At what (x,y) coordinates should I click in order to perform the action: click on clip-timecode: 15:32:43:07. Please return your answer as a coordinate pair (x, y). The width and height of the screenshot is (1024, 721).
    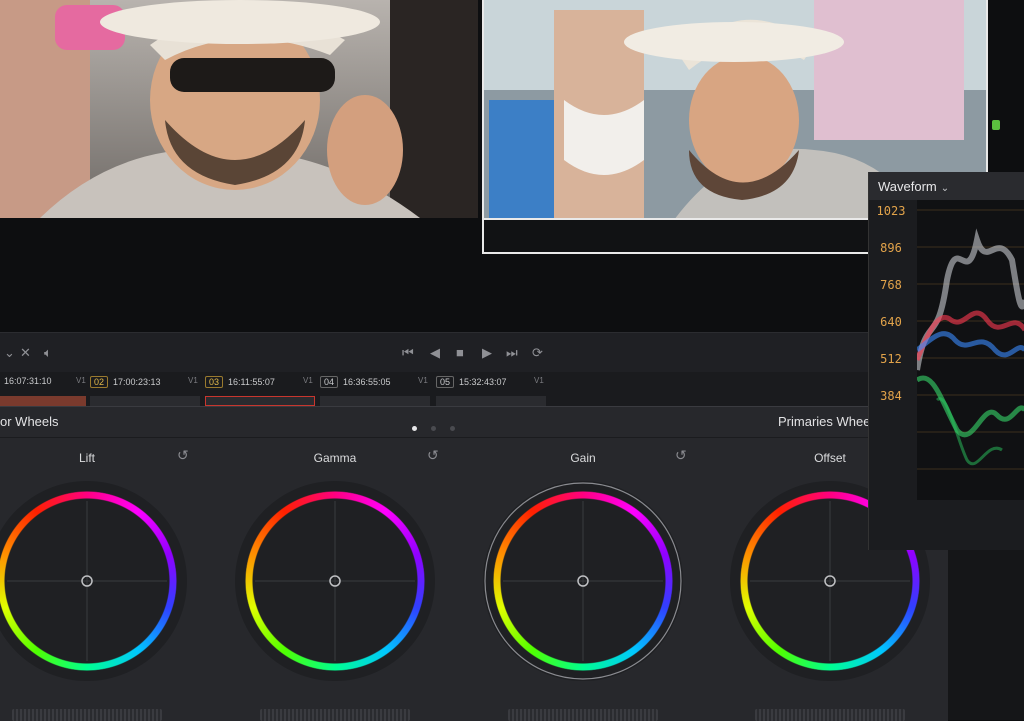
    Looking at the image, I should click on (483, 382).